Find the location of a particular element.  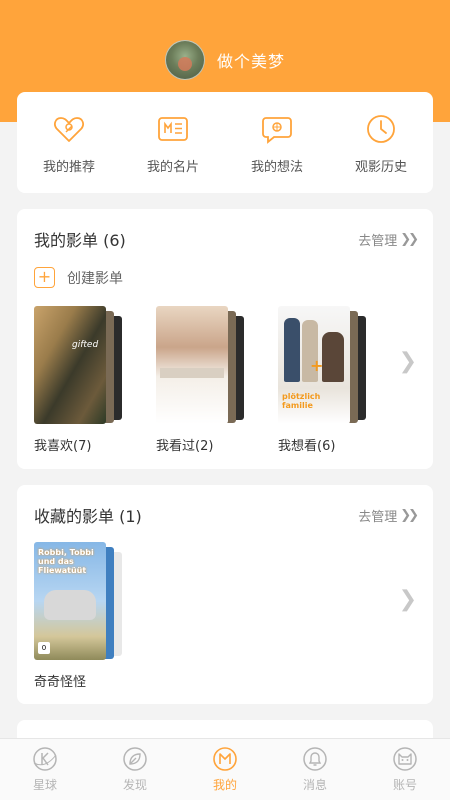

create-list-label: 创建影单 is located at coordinates (95, 278).